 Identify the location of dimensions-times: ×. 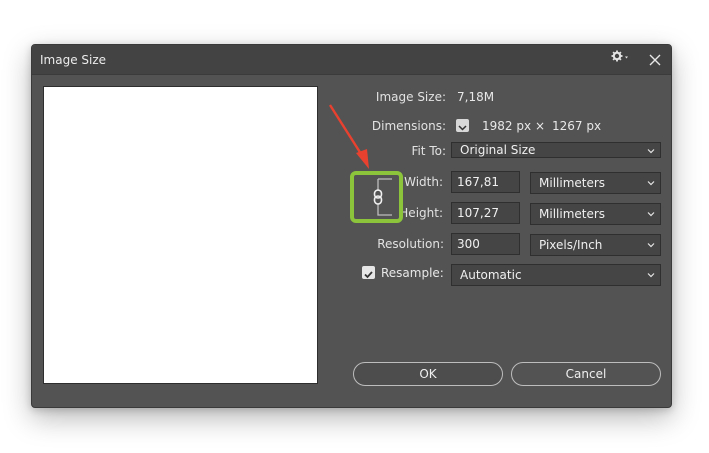
(540, 126).